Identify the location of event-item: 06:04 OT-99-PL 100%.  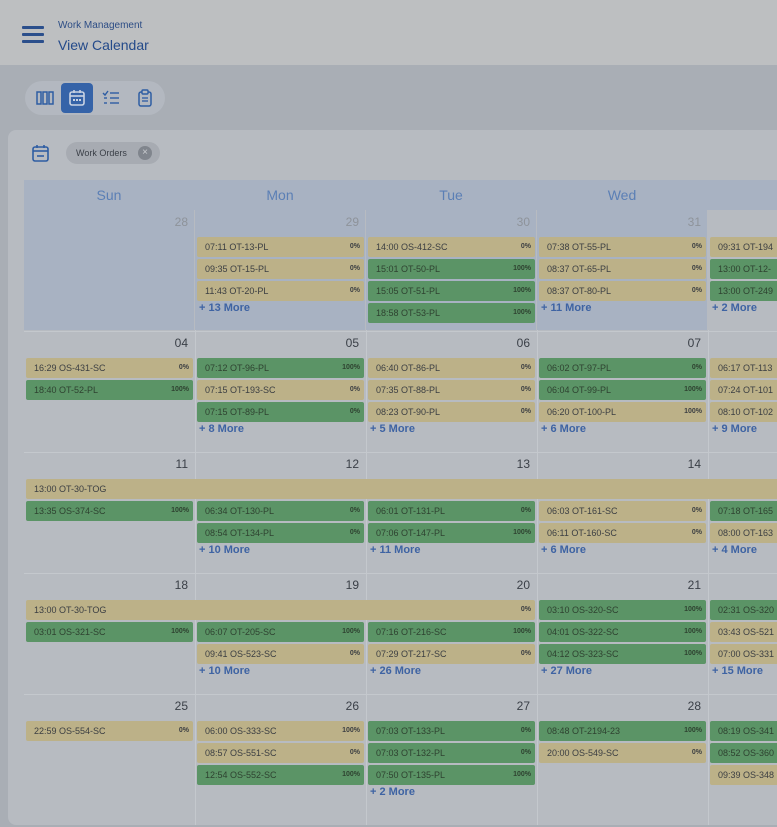
(622, 390).